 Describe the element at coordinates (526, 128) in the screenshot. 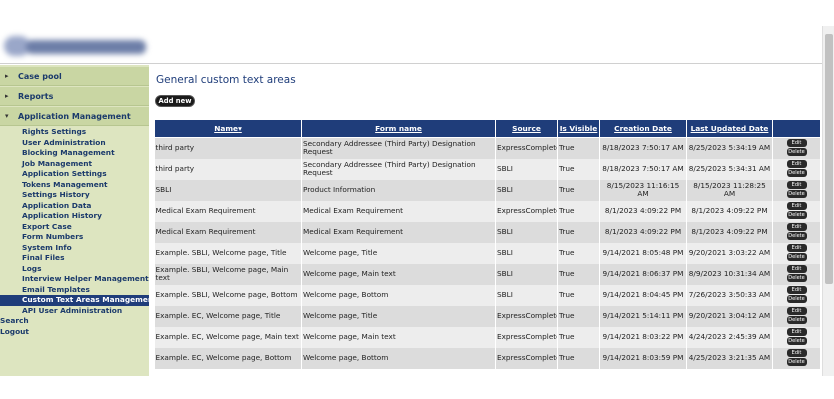

I see `column-header-source: Source` at that location.